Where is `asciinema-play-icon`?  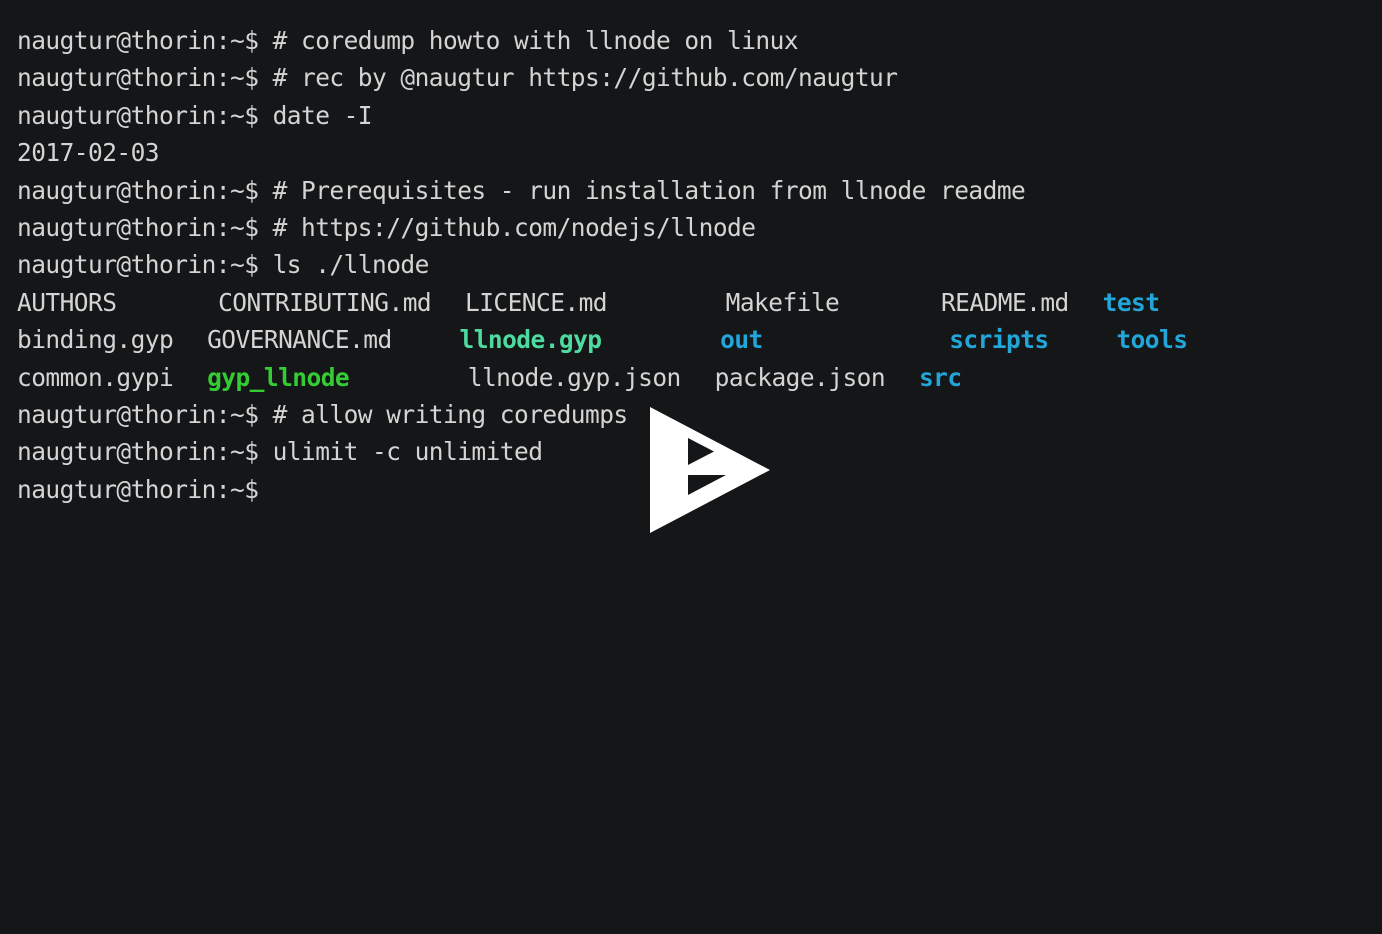 asciinema-play-icon is located at coordinates (710, 470).